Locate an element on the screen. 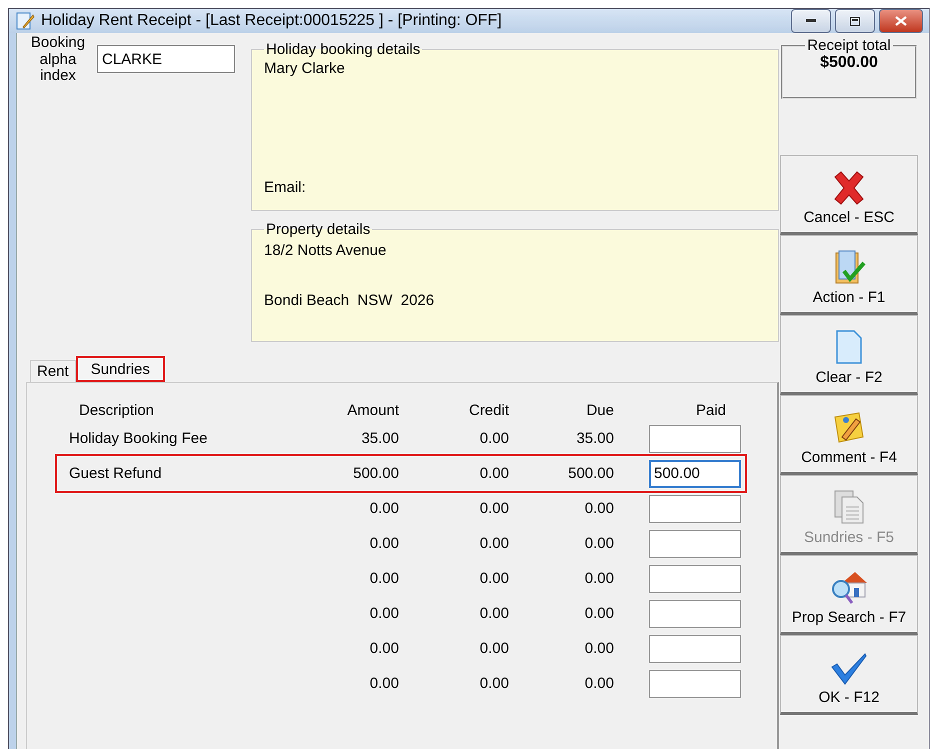 The width and height of the screenshot is (930, 749). table-cell: Holiday Booking Fee is located at coordinates (138, 438).